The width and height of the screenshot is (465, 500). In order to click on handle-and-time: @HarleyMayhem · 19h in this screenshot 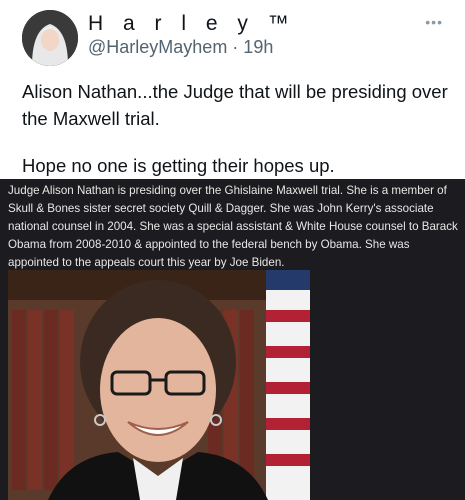, I will do `click(180, 47)`.